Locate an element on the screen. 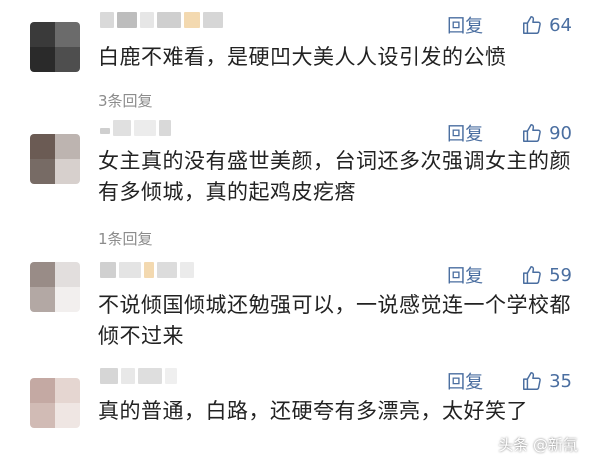 The width and height of the screenshot is (600, 465). like-button: 64 is located at coordinates (546, 25).